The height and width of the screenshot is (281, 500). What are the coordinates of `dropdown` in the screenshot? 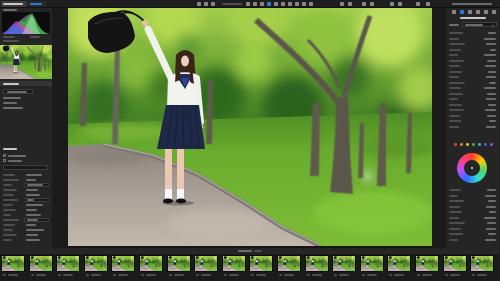 It's located at (479, 24).